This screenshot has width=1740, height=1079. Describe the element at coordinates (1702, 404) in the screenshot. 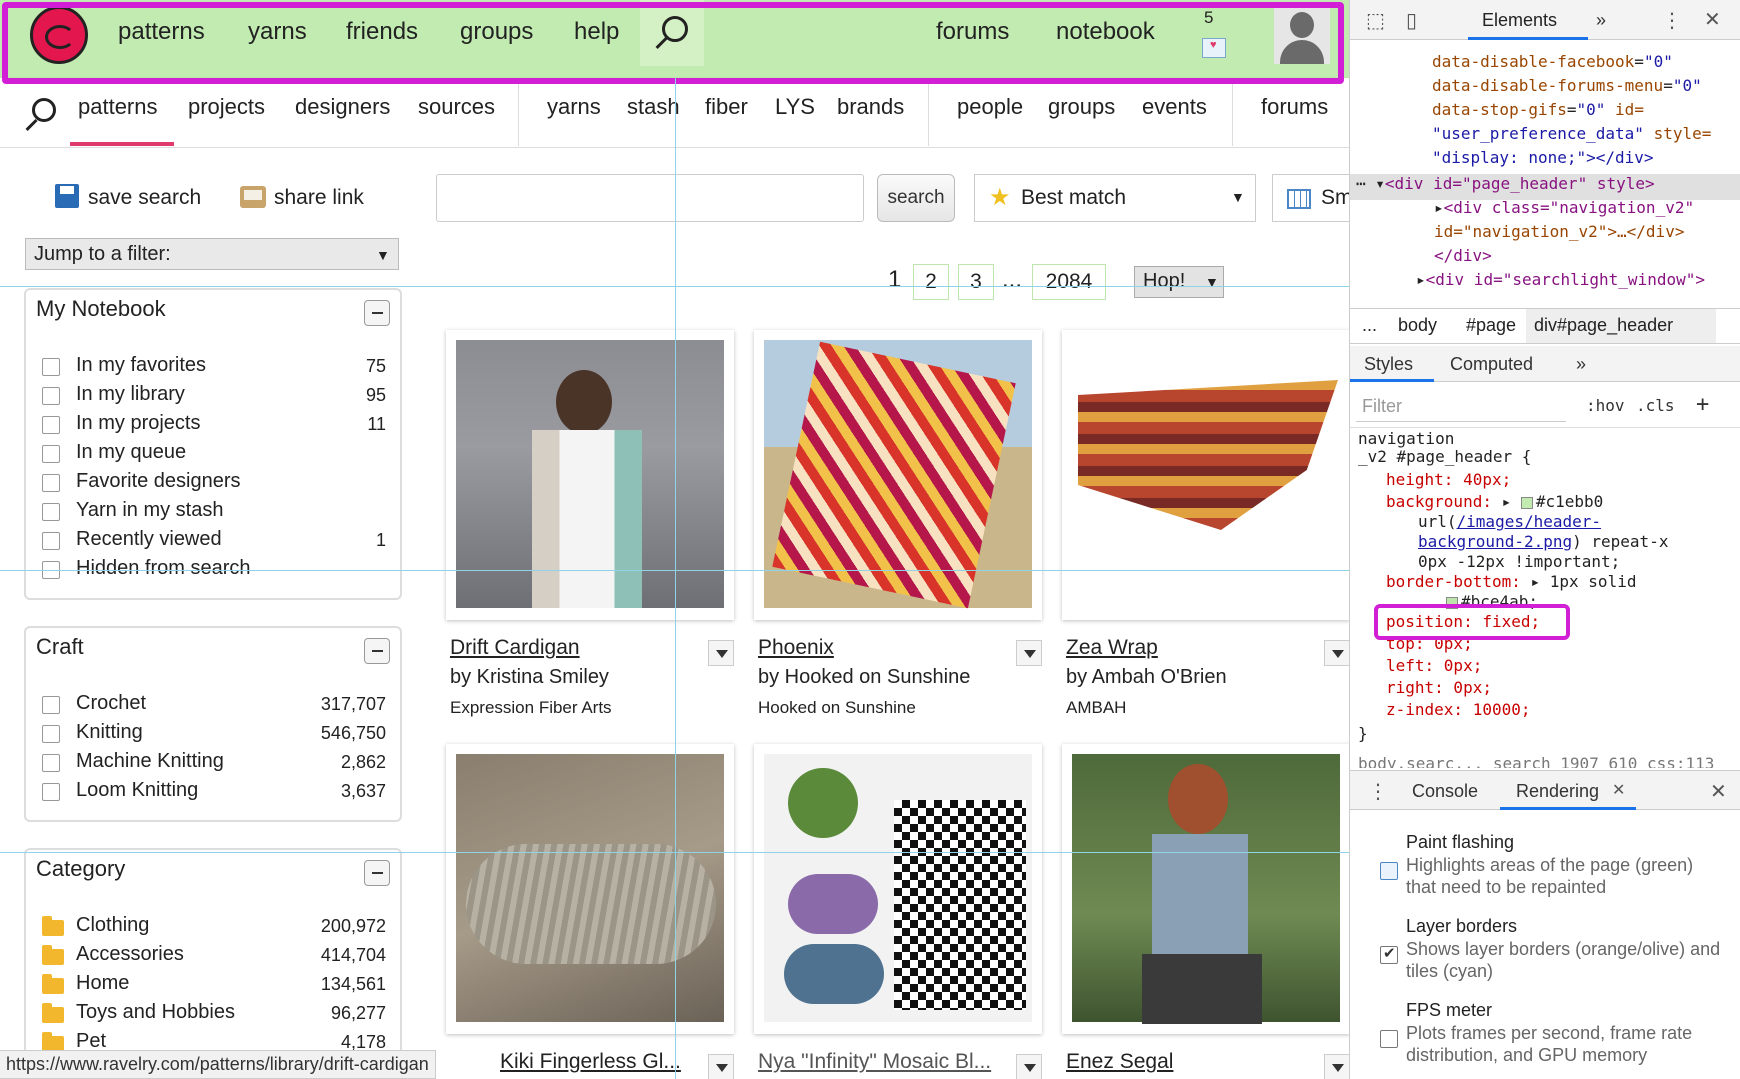

I see `add-rule-icon: +` at that location.